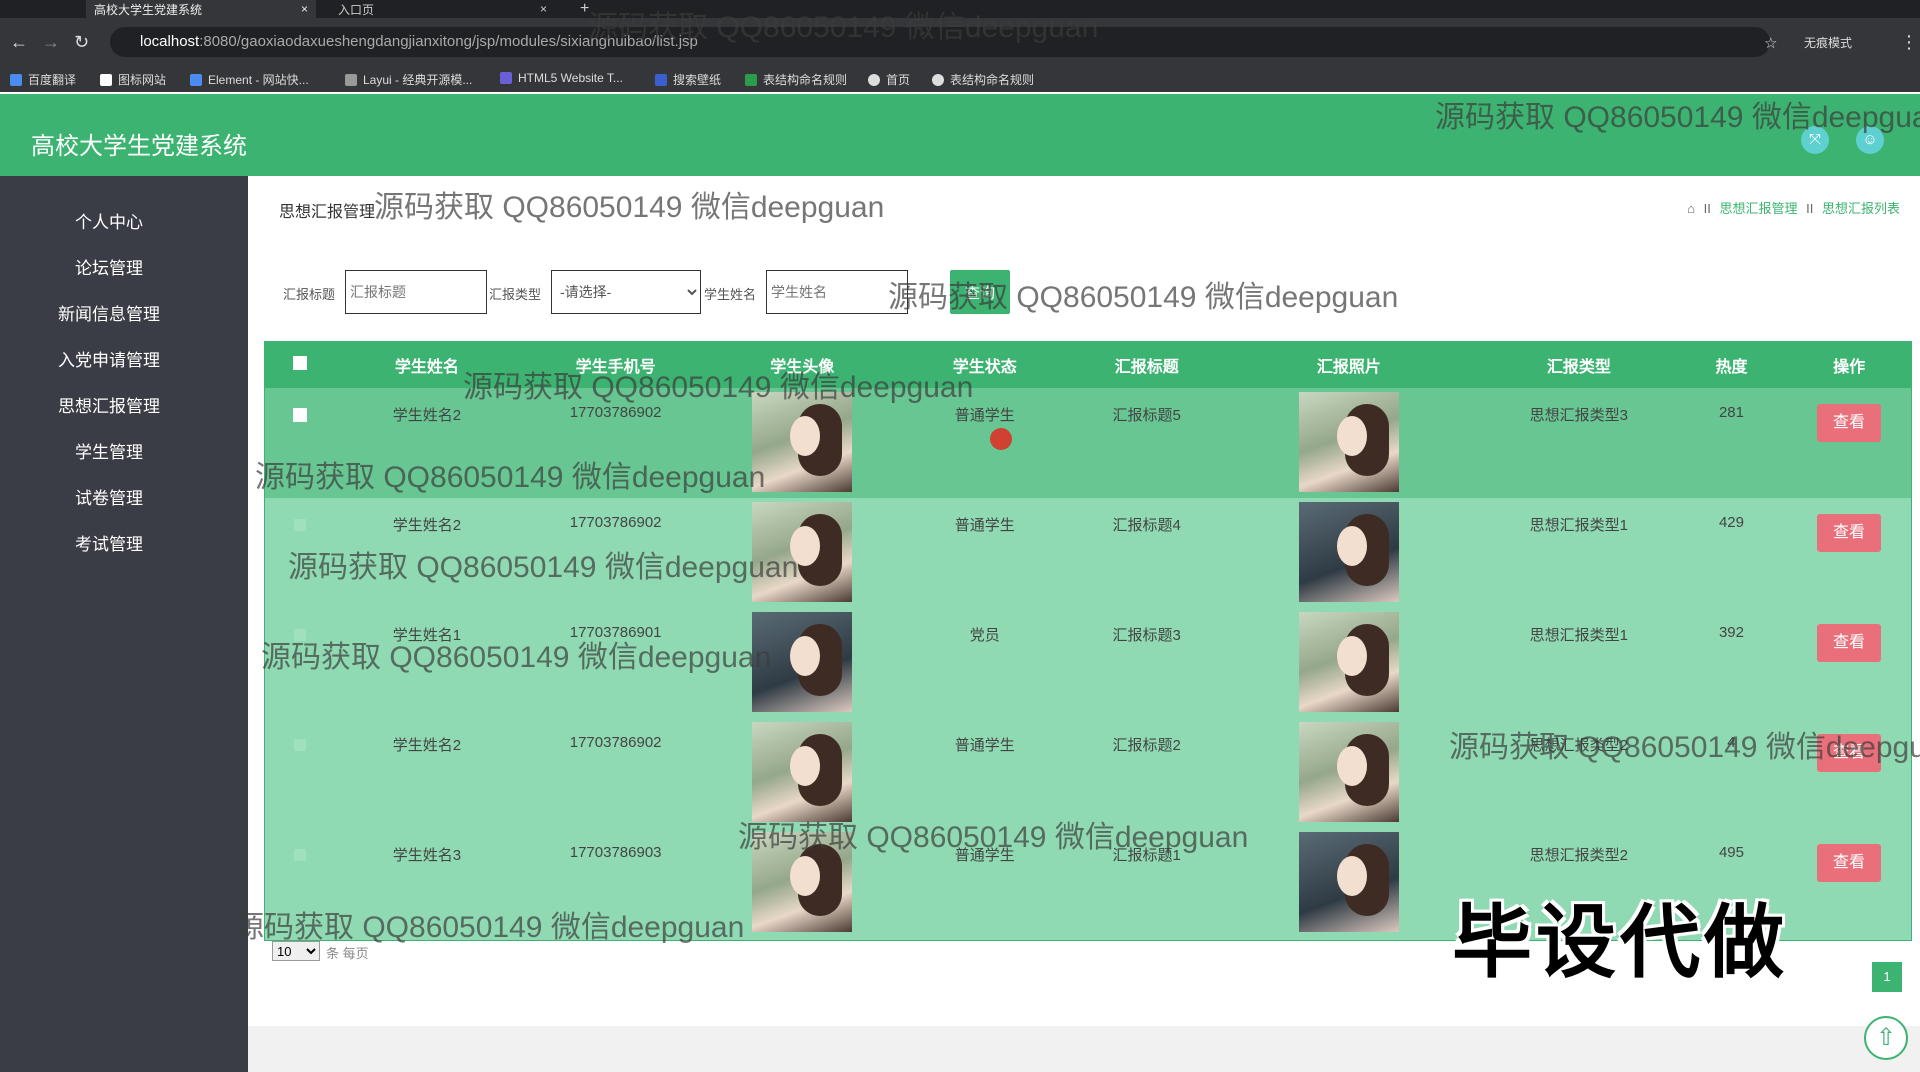  What do you see at coordinates (1620, 942) in the screenshot?
I see `promo-stamp: 毕设代做` at bounding box center [1620, 942].